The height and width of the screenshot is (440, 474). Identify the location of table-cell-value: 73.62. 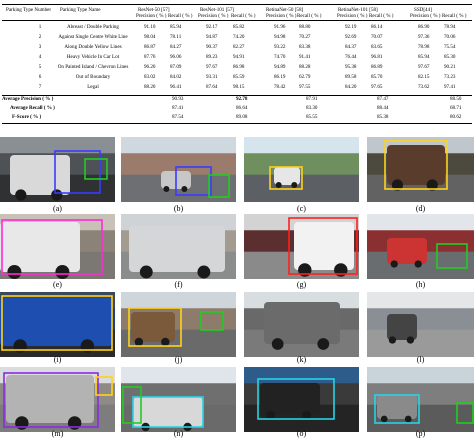
(424, 87).